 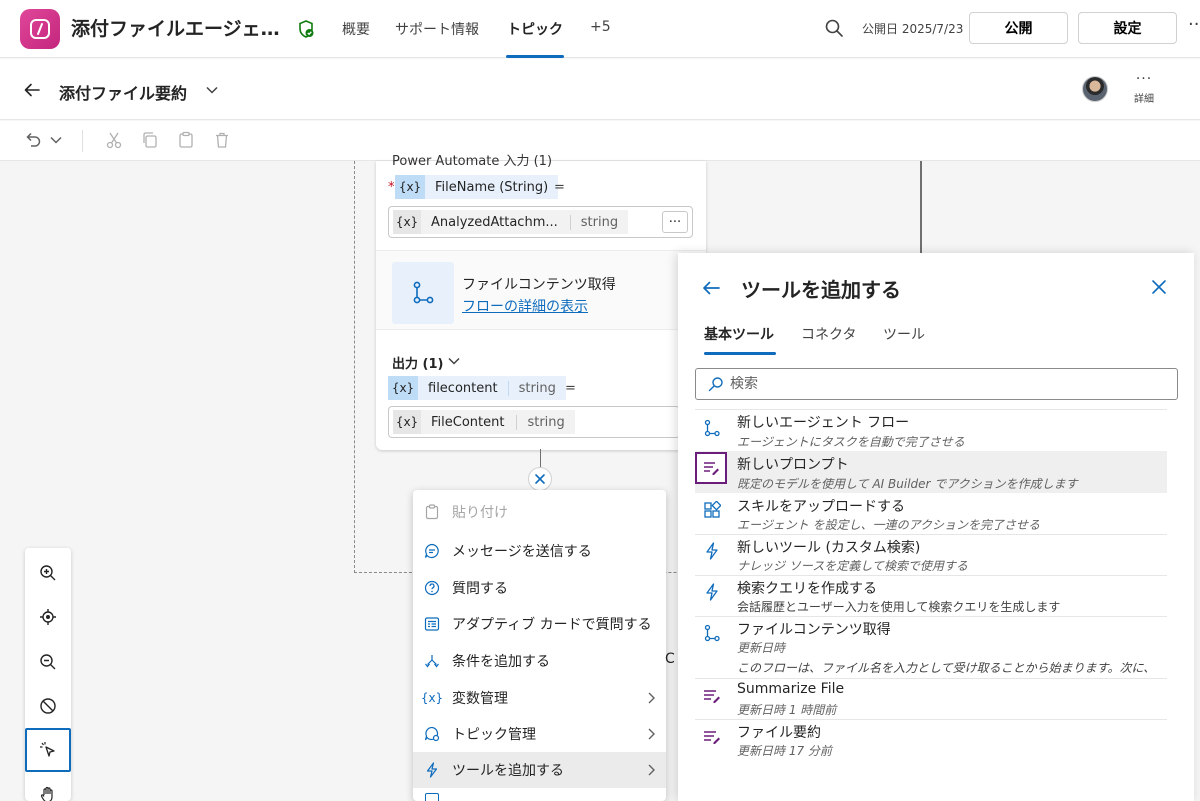 I want to click on topic-title: 添付ファイル要約, so click(x=123, y=92).